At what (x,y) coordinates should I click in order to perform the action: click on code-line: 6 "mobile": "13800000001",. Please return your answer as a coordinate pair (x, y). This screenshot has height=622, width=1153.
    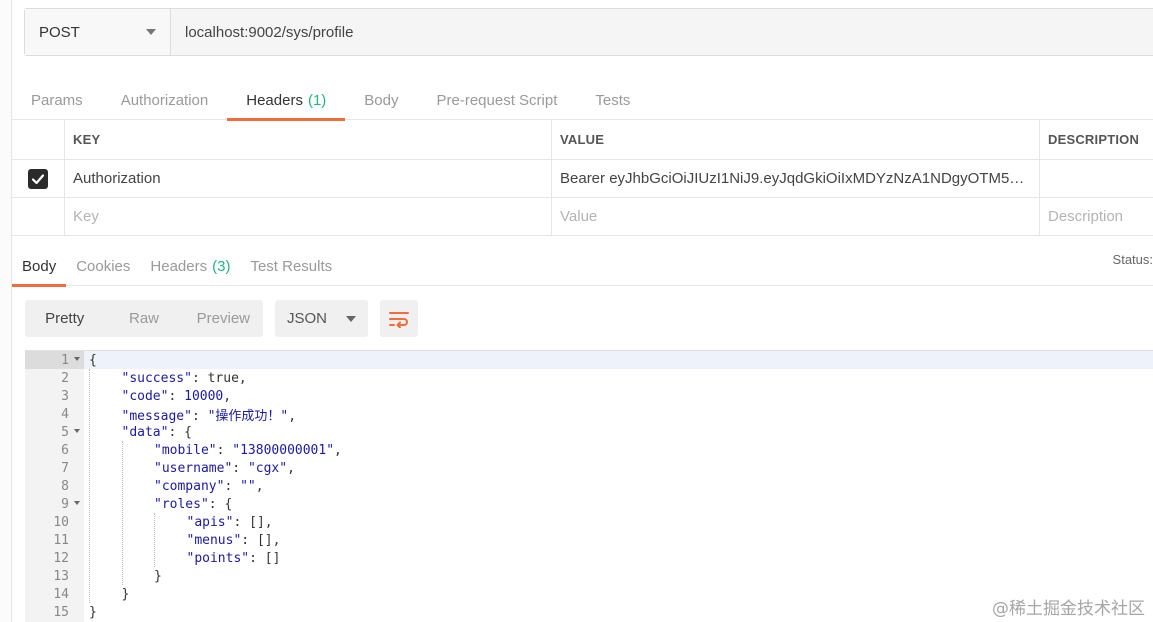
    Looking at the image, I should click on (589, 450).